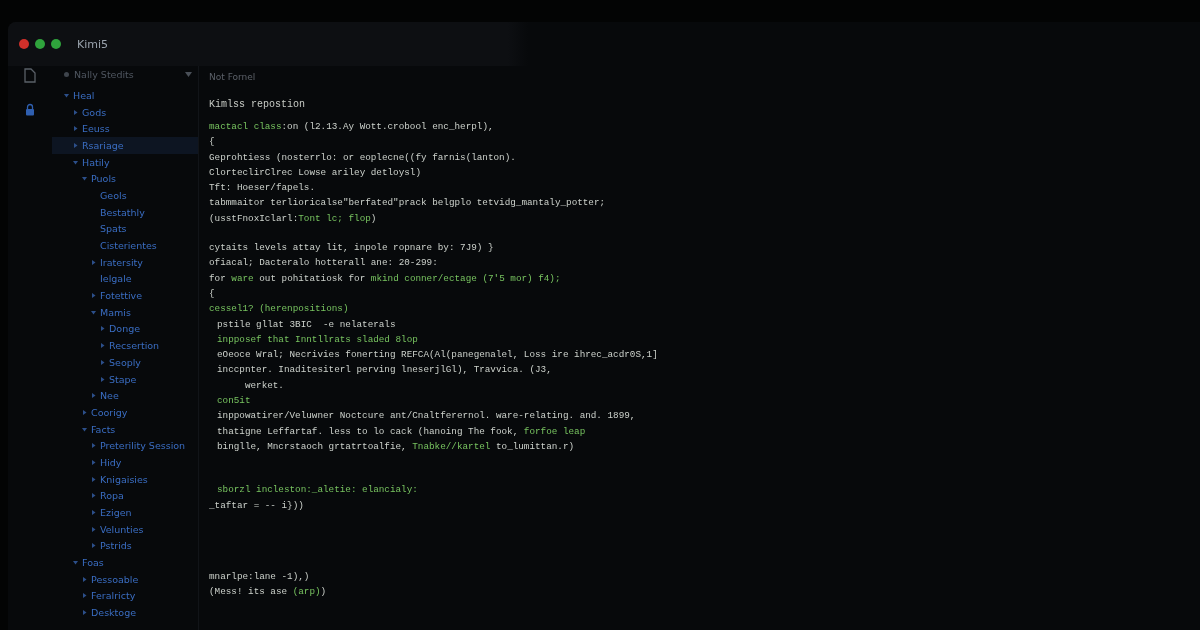 The image size is (1200, 630). I want to click on tree-item: Gods, so click(125, 112).